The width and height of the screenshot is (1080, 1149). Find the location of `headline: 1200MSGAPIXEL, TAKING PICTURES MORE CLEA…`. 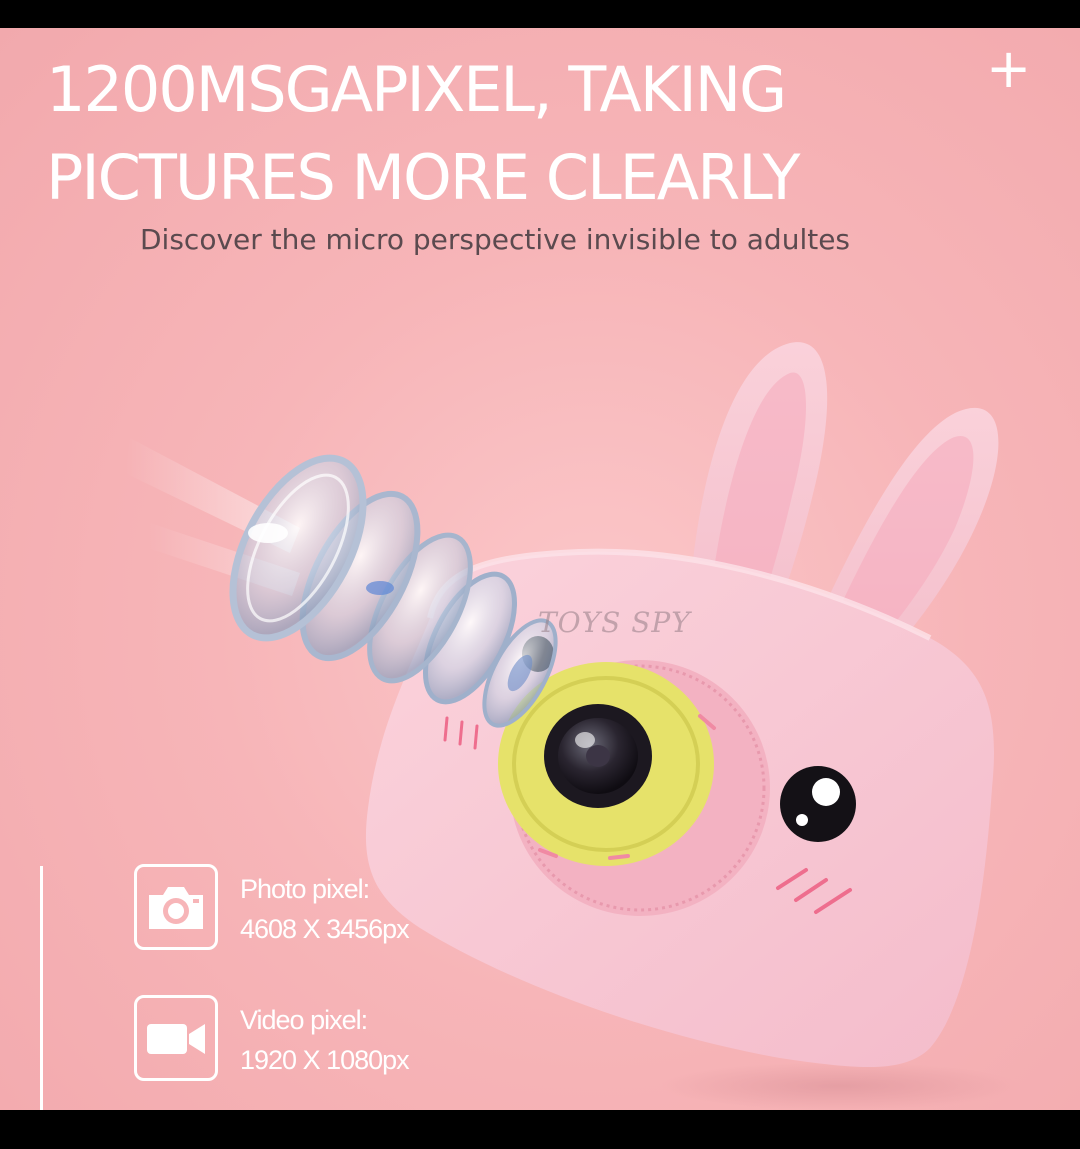

headline: 1200MSGAPIXEL, TAKING PICTURES MORE CLEA… is located at coordinates (423, 134).